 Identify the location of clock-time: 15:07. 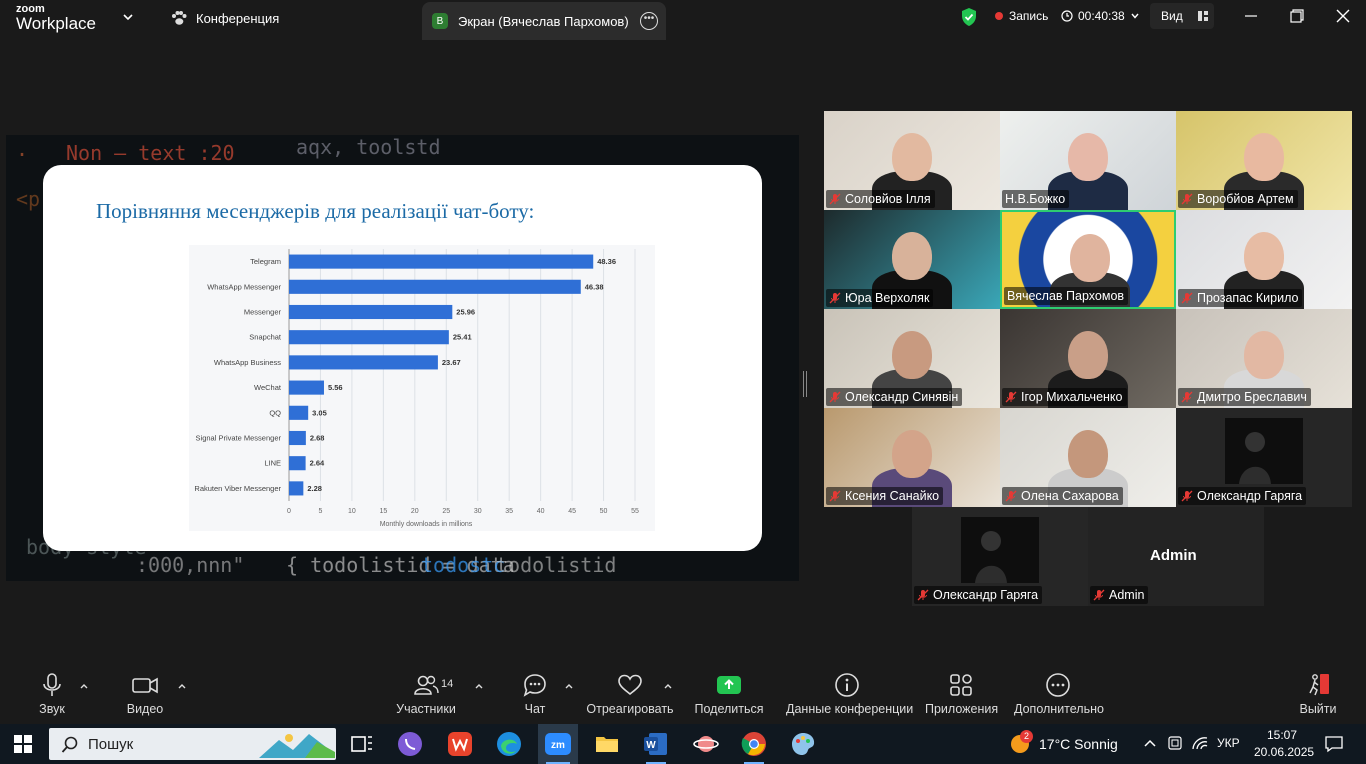
(1282, 735).